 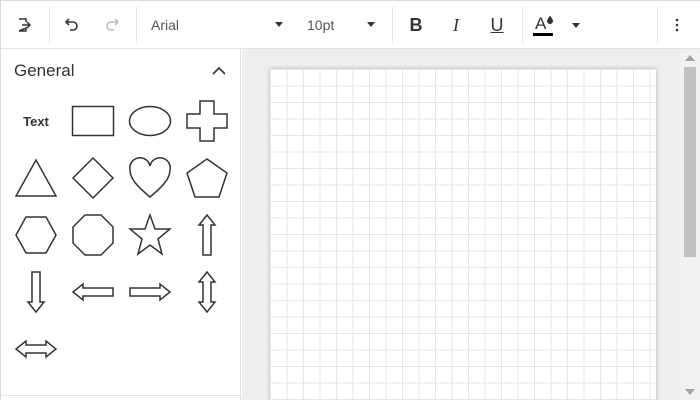 I want to click on shape-ellipse, so click(x=150, y=121).